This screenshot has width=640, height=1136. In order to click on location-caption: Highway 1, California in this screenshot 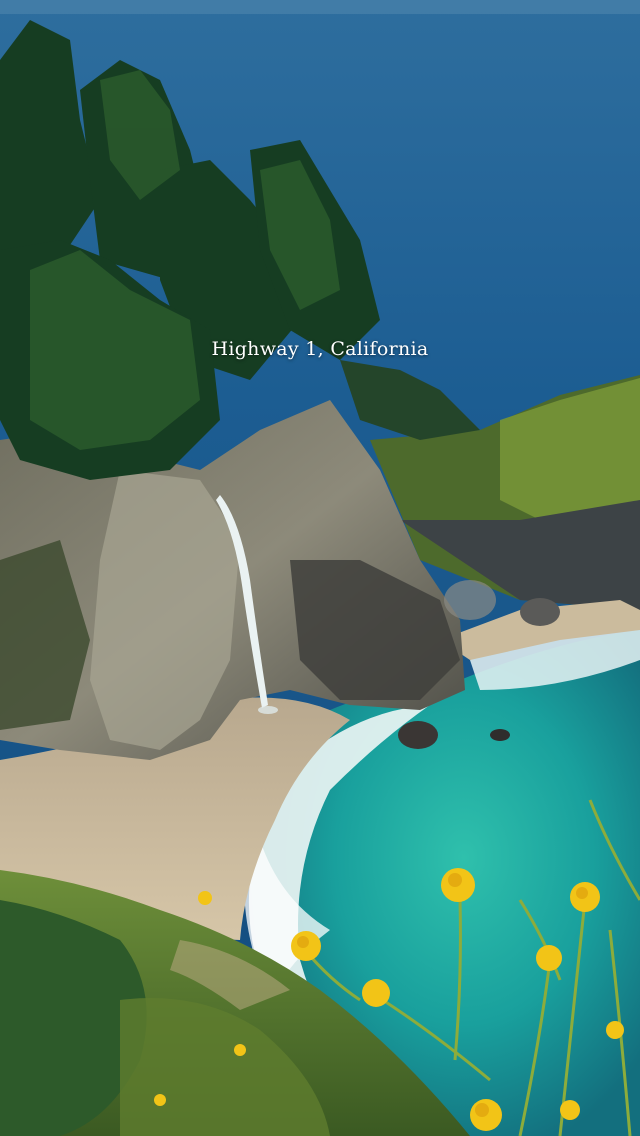, I will do `click(320, 349)`.